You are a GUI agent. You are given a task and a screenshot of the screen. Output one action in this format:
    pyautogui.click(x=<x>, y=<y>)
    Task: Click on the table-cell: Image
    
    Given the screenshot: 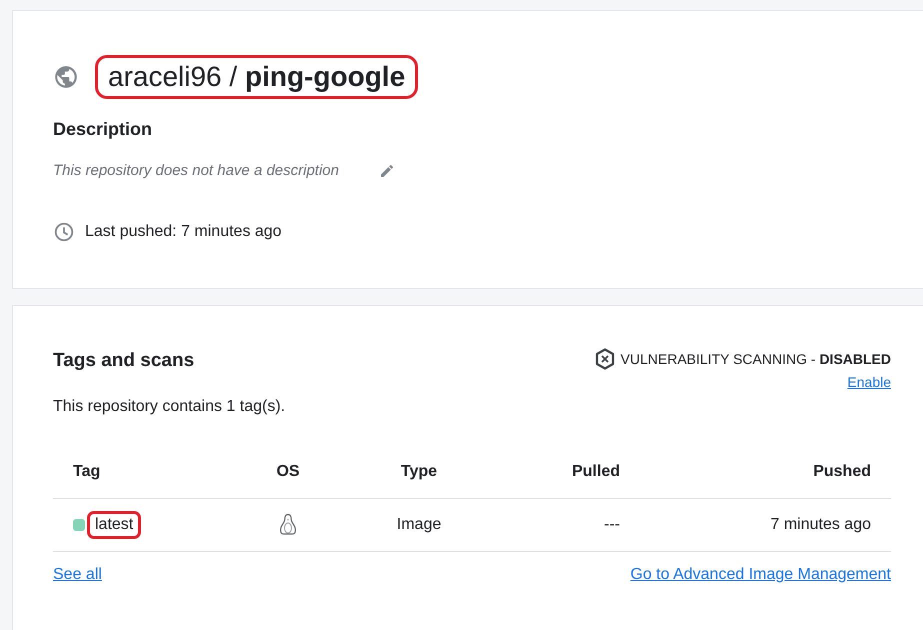 What is the action you would take?
    pyautogui.click(x=419, y=525)
    